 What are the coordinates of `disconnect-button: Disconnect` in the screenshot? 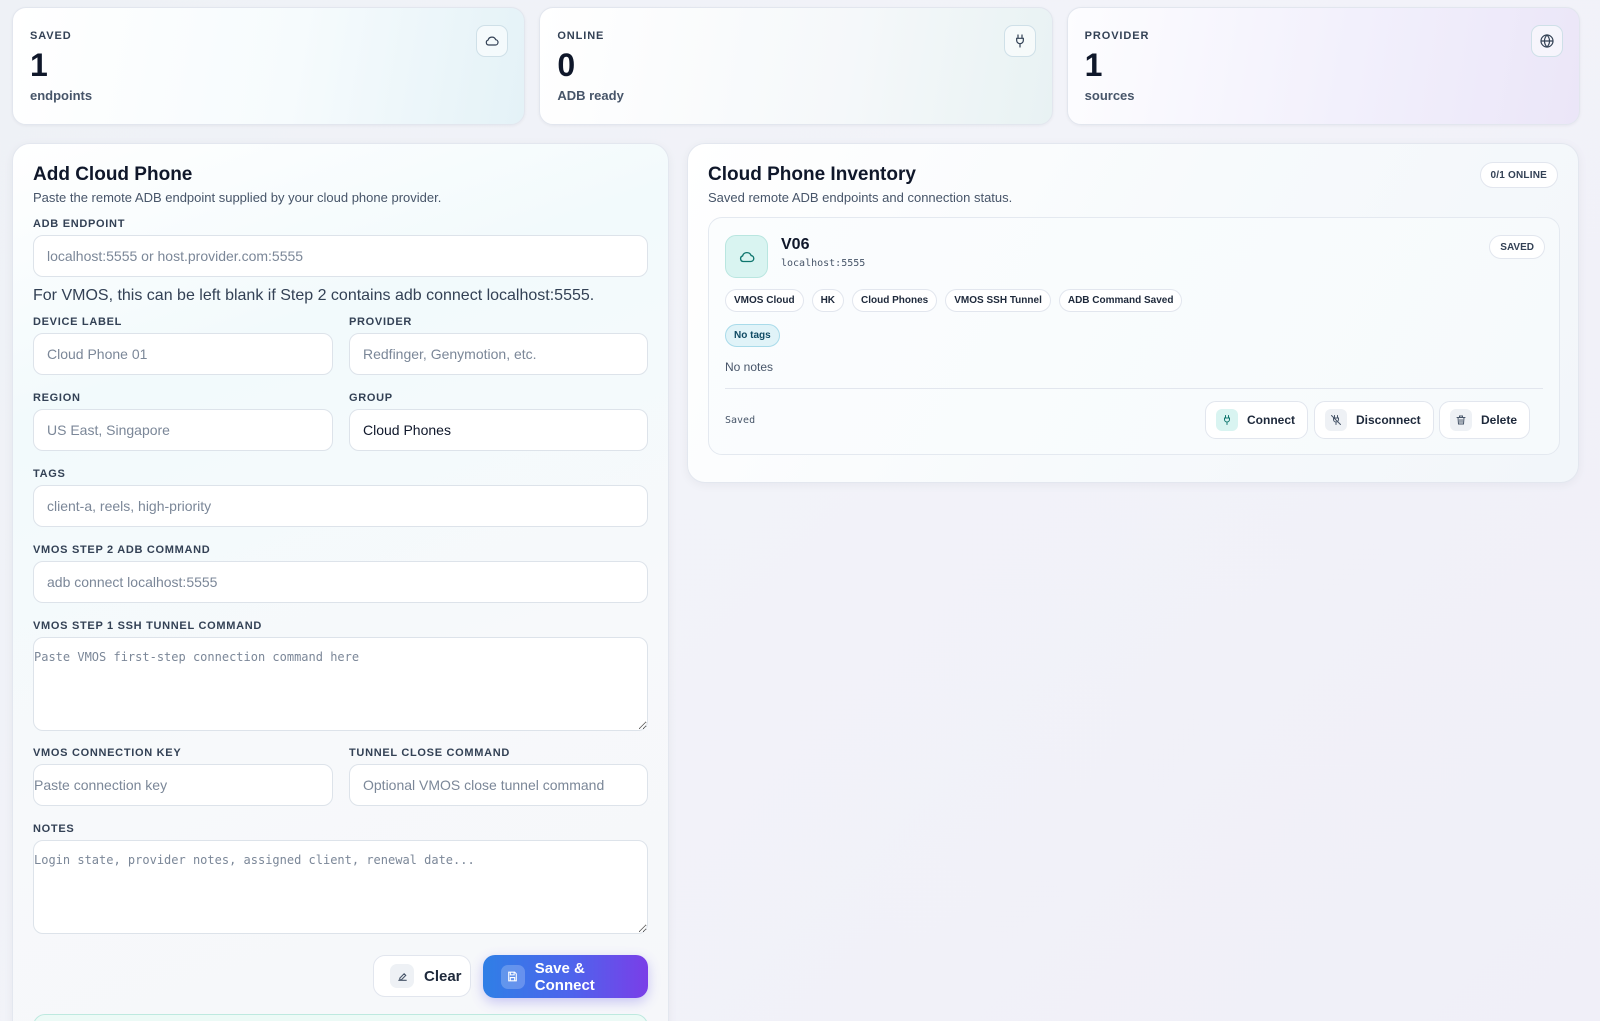 It's located at (1374, 420).